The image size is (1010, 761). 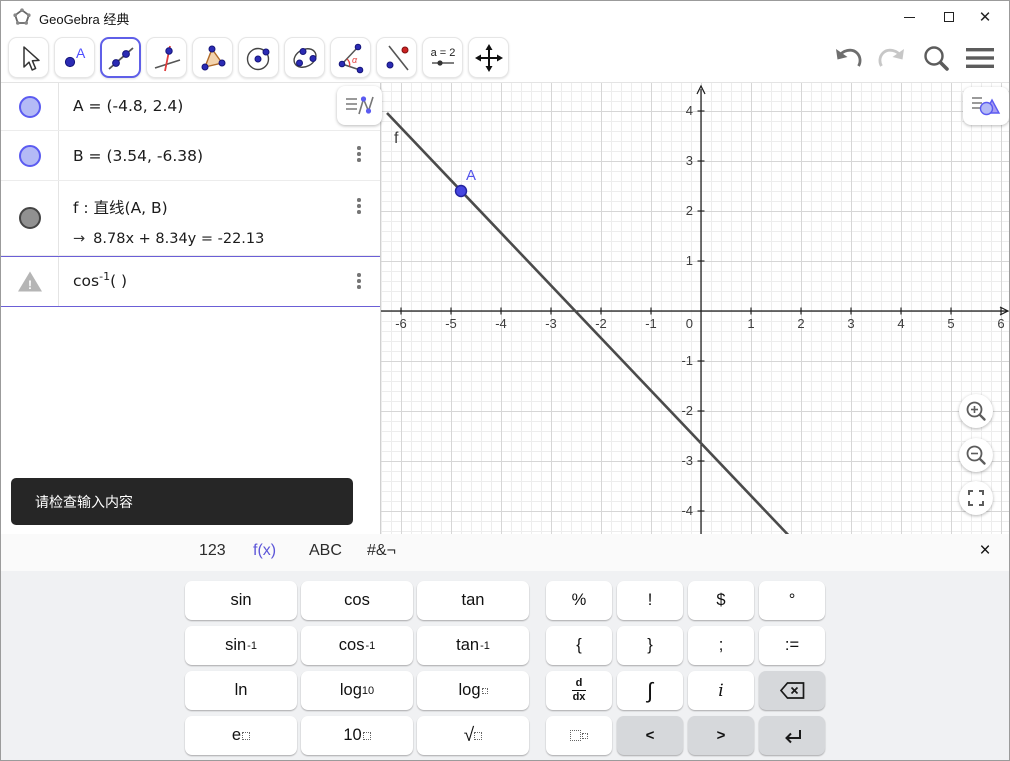 I want to click on point-A-label: A, so click(x=471, y=175).